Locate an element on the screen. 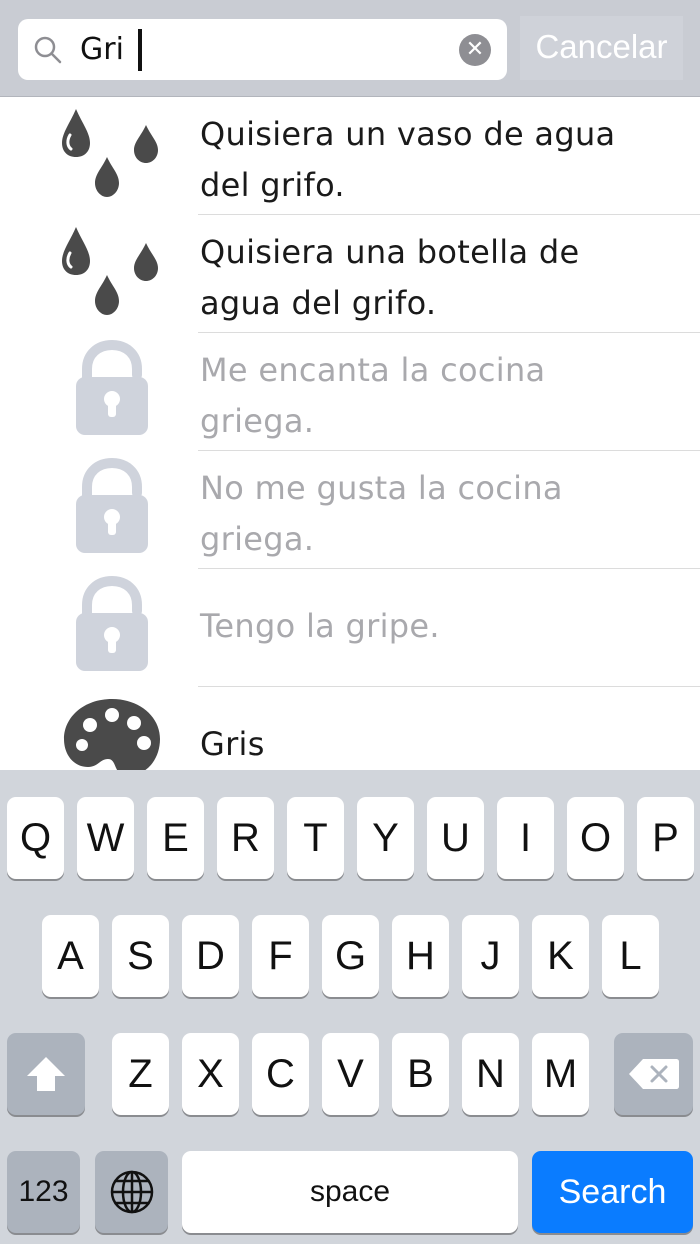 The height and width of the screenshot is (1244, 700). search-key: Search is located at coordinates (612, 1192).